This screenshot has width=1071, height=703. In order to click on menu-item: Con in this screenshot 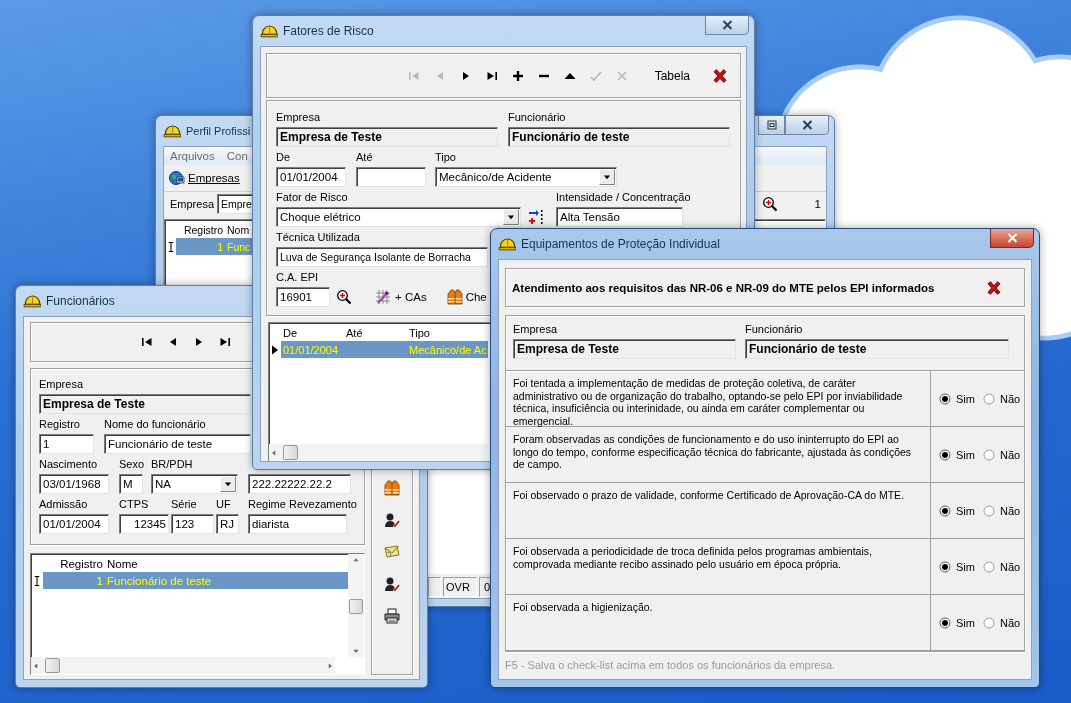, I will do `click(237, 156)`.